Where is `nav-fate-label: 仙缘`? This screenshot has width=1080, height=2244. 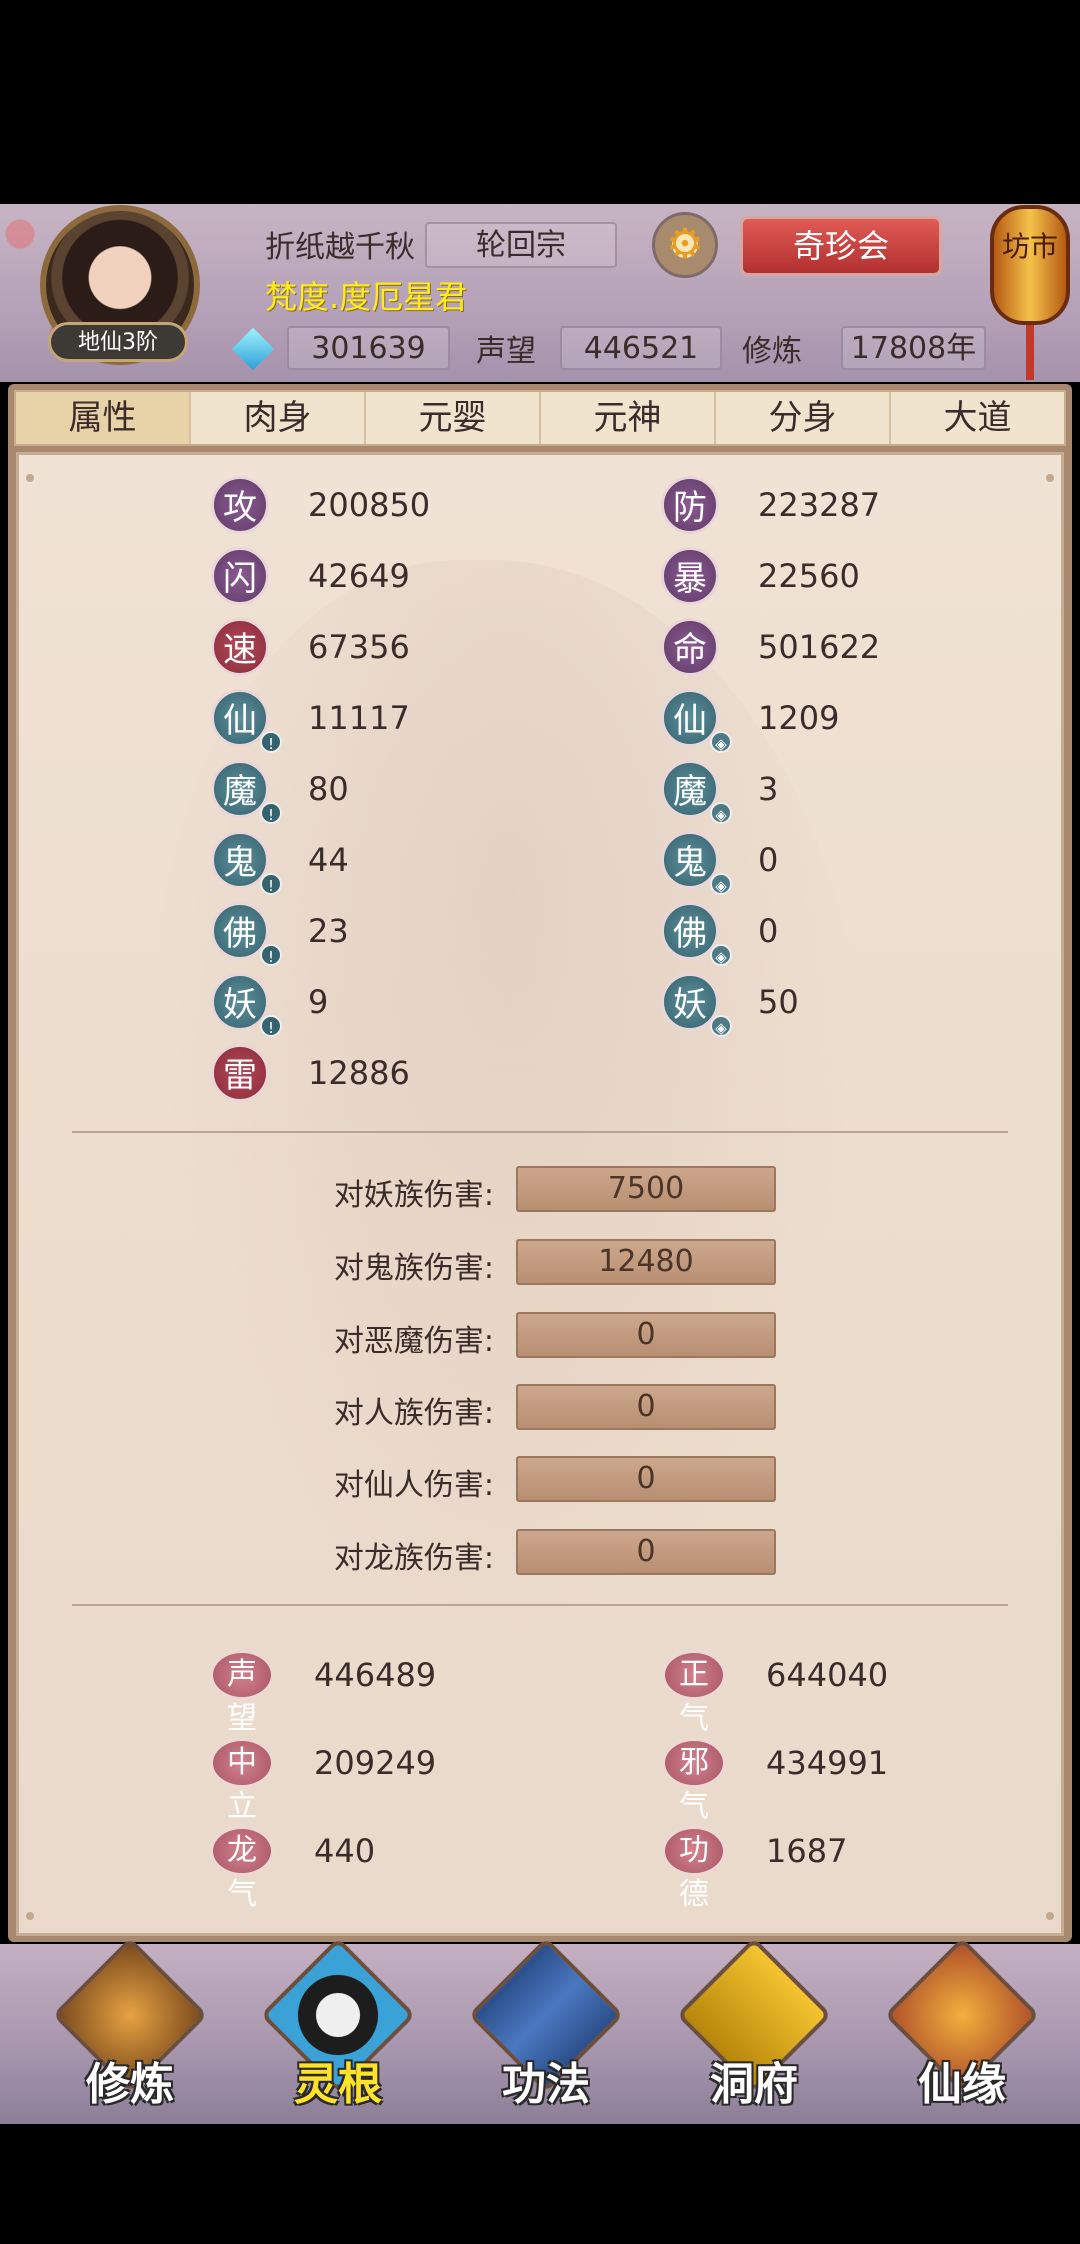 nav-fate-label: 仙缘 is located at coordinates (962, 2084).